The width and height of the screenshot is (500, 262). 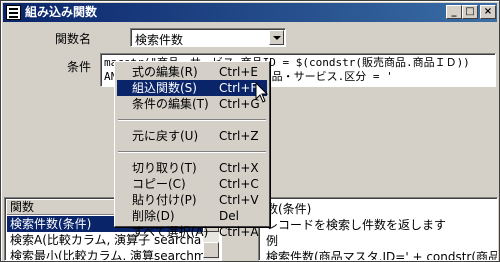 What do you see at coordinates (170, 104) in the screenshot?
I see `menu-item-label: 条件の編集(T)` at bounding box center [170, 104].